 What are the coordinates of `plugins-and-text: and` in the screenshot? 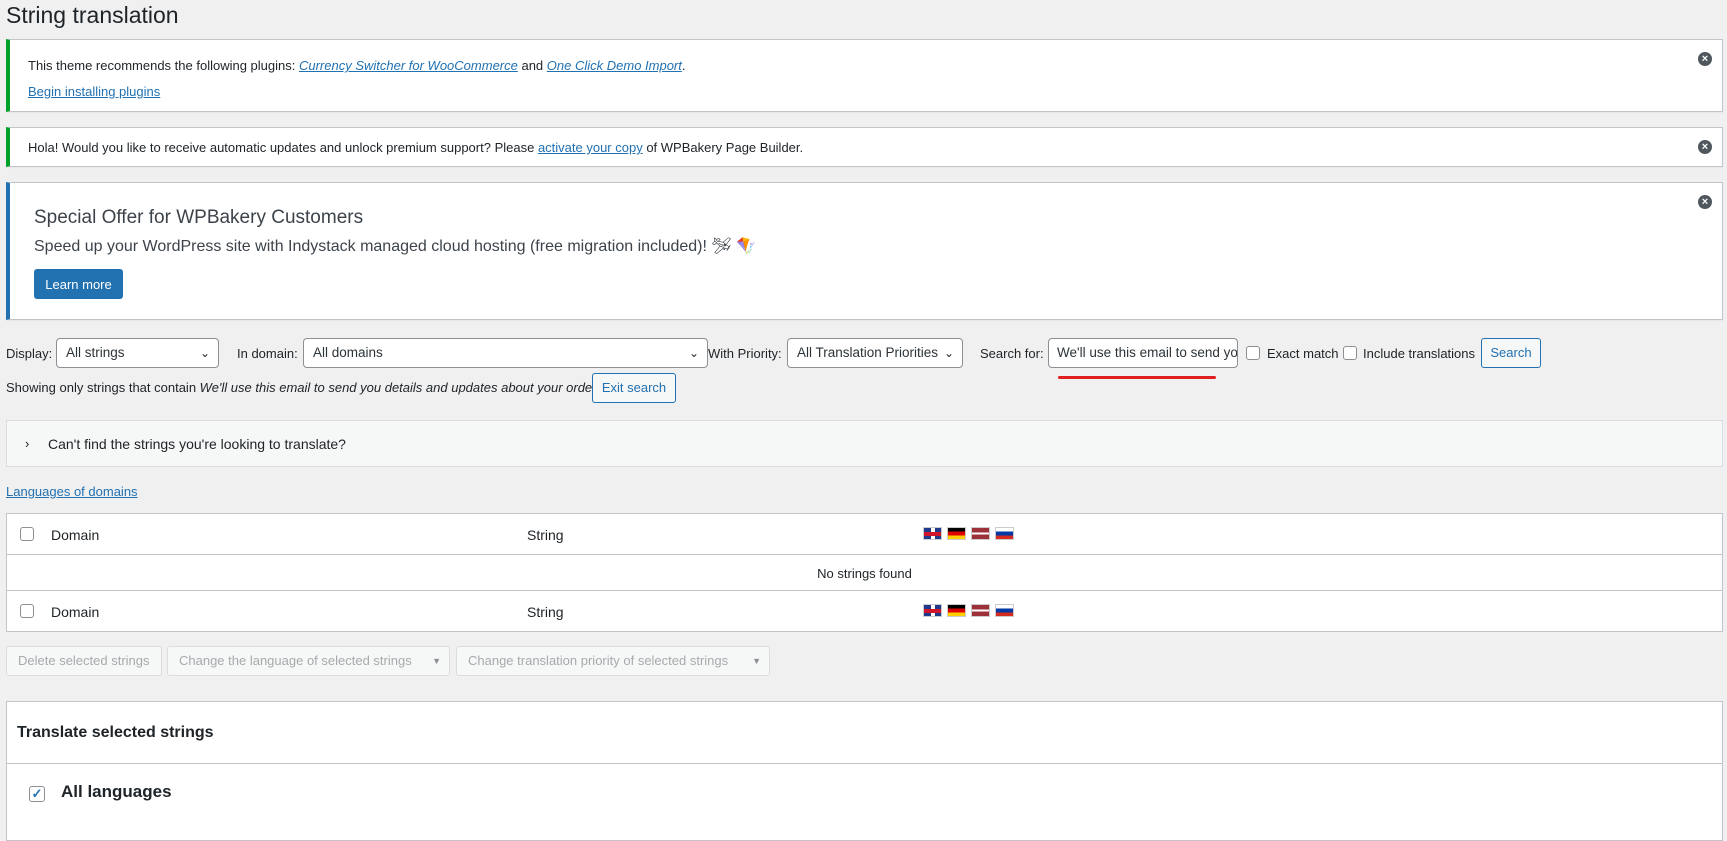 It's located at (532, 65).